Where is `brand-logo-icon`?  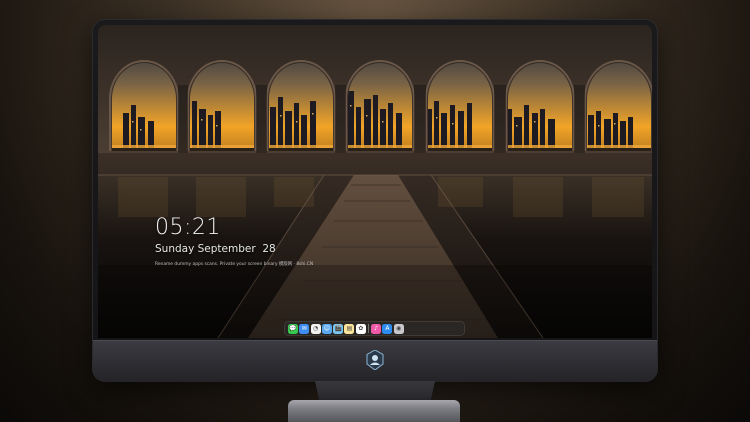
brand-logo-icon is located at coordinates (375, 360).